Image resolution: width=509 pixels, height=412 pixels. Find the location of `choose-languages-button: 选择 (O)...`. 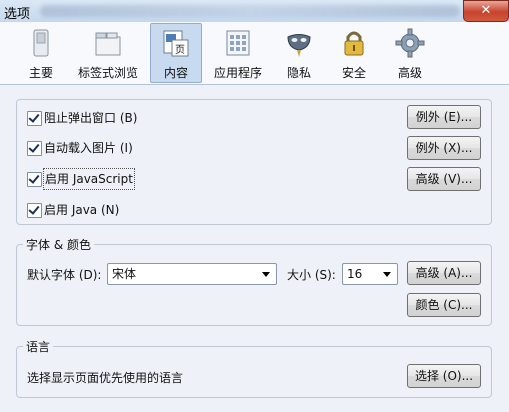

choose-languages-button: 选择 (O)... is located at coordinates (444, 376).